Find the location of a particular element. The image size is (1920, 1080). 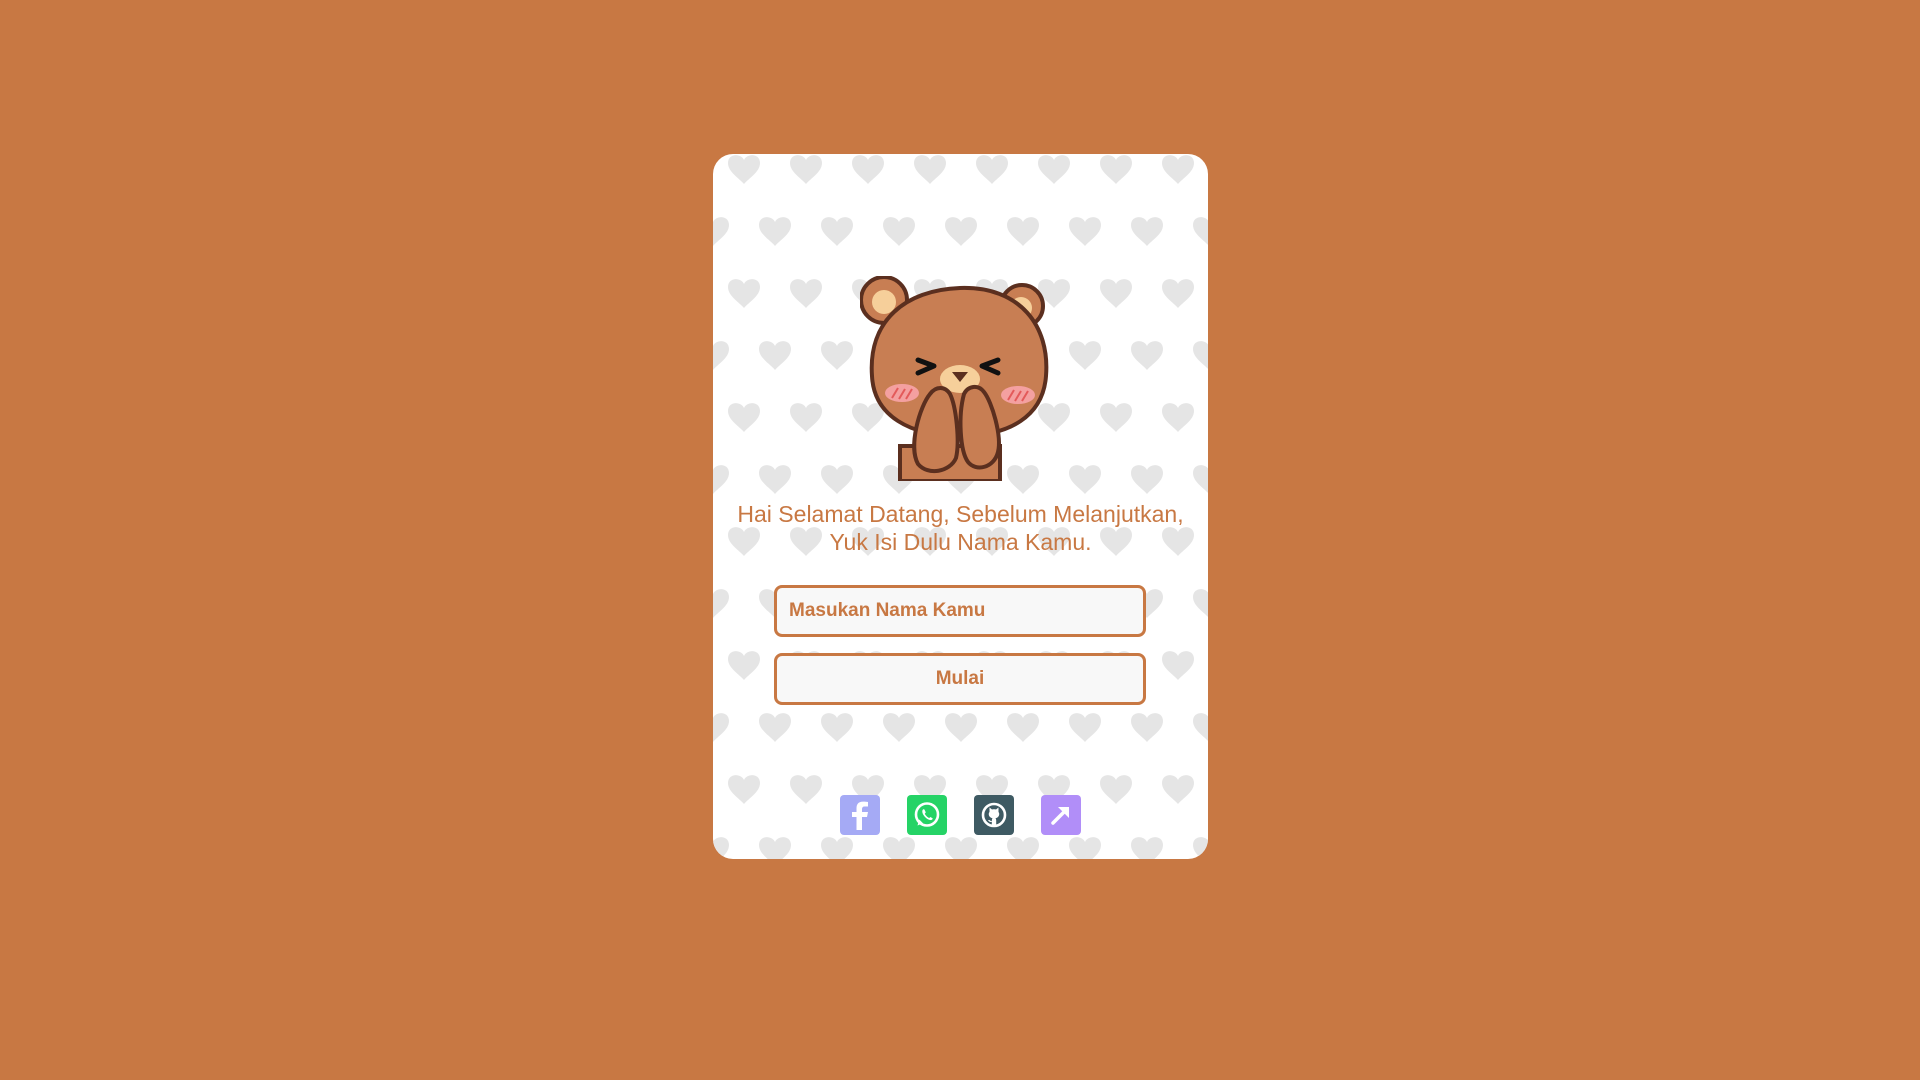

bear-covering-mouth-icon is located at coordinates (954, 378).